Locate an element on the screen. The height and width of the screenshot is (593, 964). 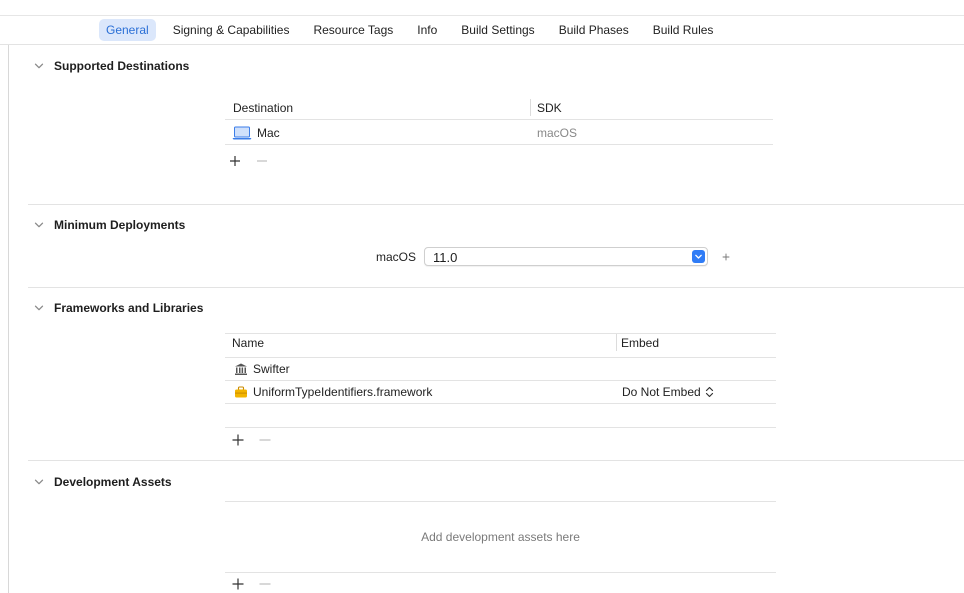
section-frameworks-libraries: Frameworks and Libraries is located at coordinates (118, 308).